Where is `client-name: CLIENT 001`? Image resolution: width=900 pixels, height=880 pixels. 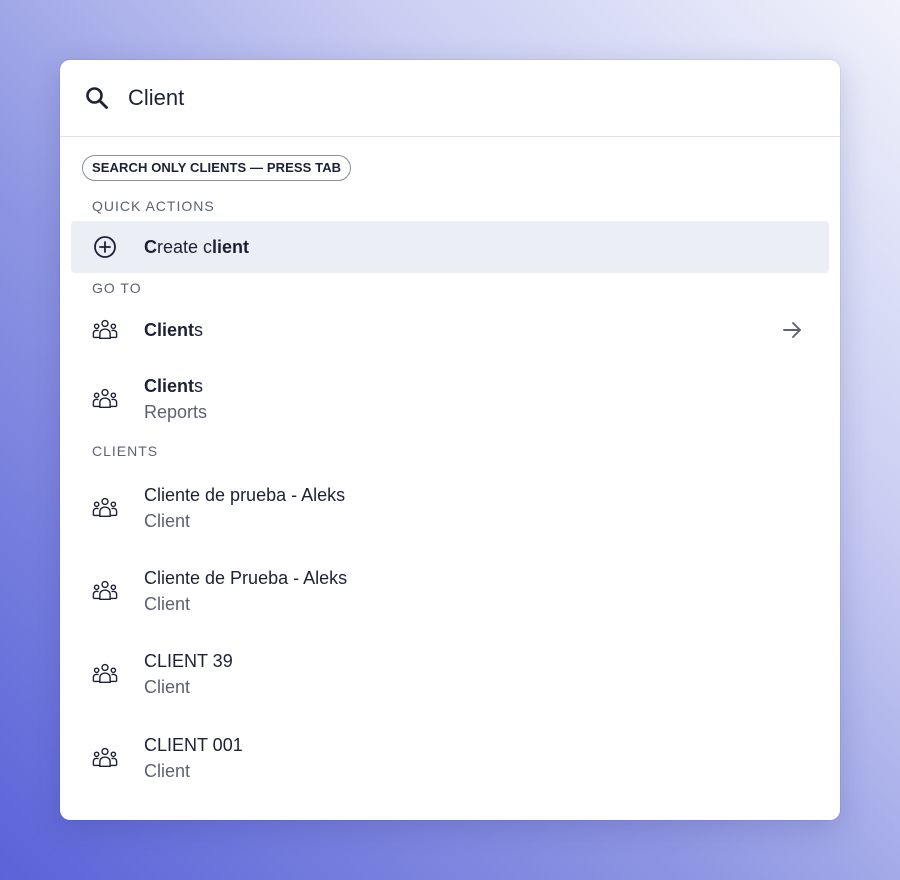
client-name: CLIENT 001 is located at coordinates (193, 744).